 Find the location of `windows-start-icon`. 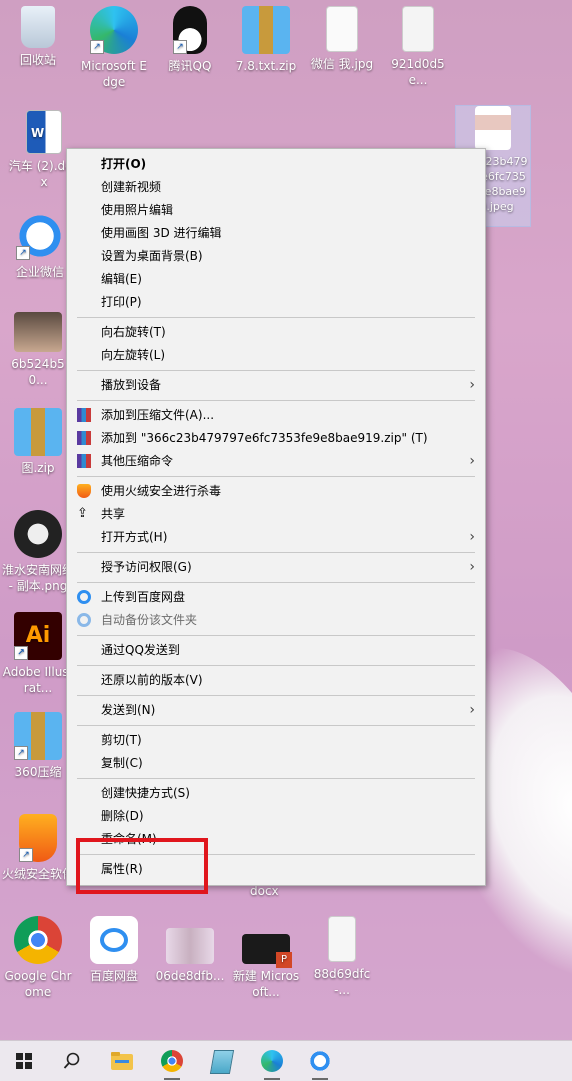

windows-start-icon is located at coordinates (24, 1061).